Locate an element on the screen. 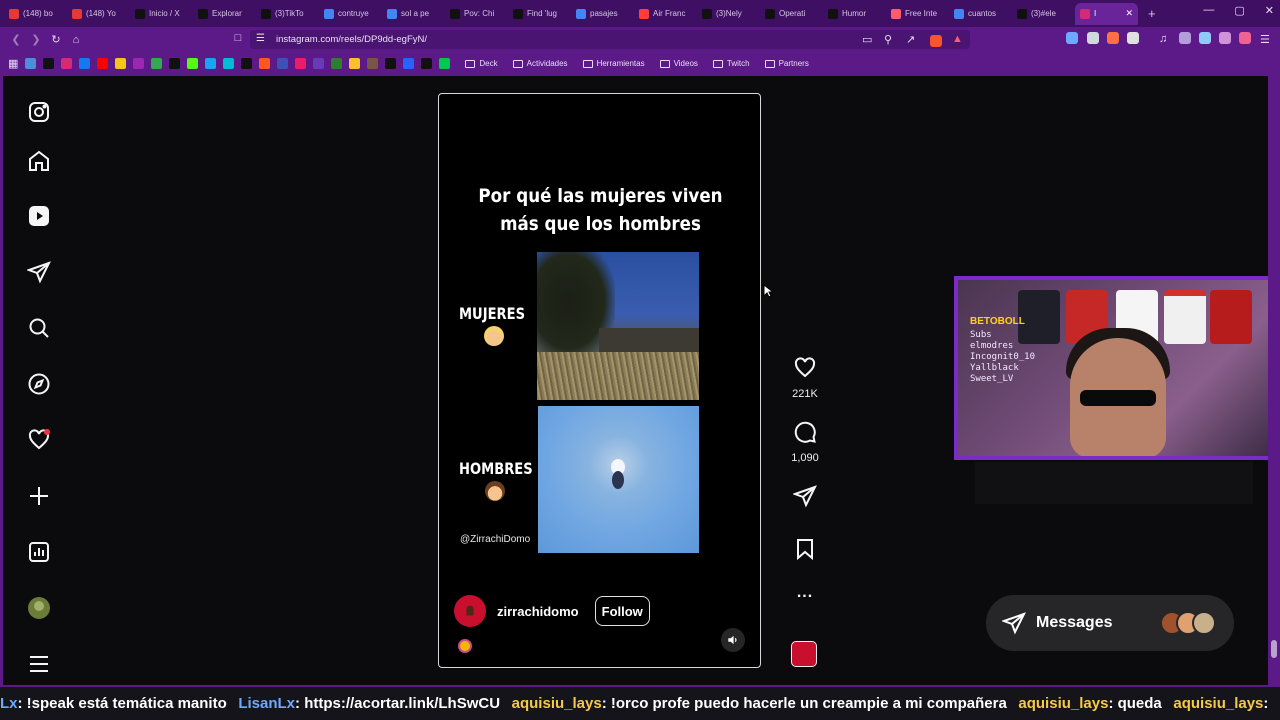 The image size is (1280, 720). brave-shield-icon is located at coordinates (936, 41).